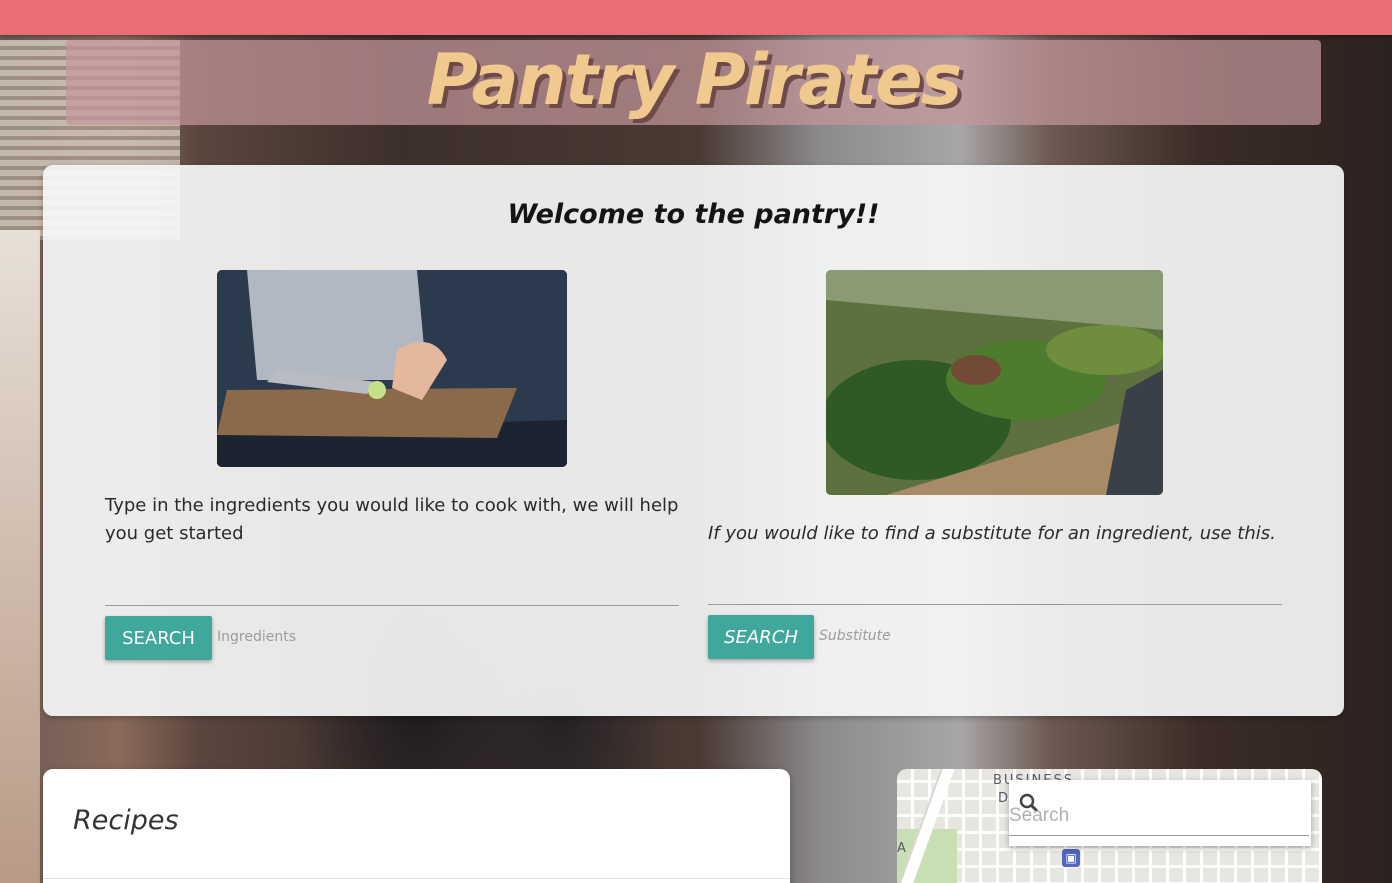  Describe the element at coordinates (392, 368) in the screenshot. I see `chopping-board-photo` at that location.